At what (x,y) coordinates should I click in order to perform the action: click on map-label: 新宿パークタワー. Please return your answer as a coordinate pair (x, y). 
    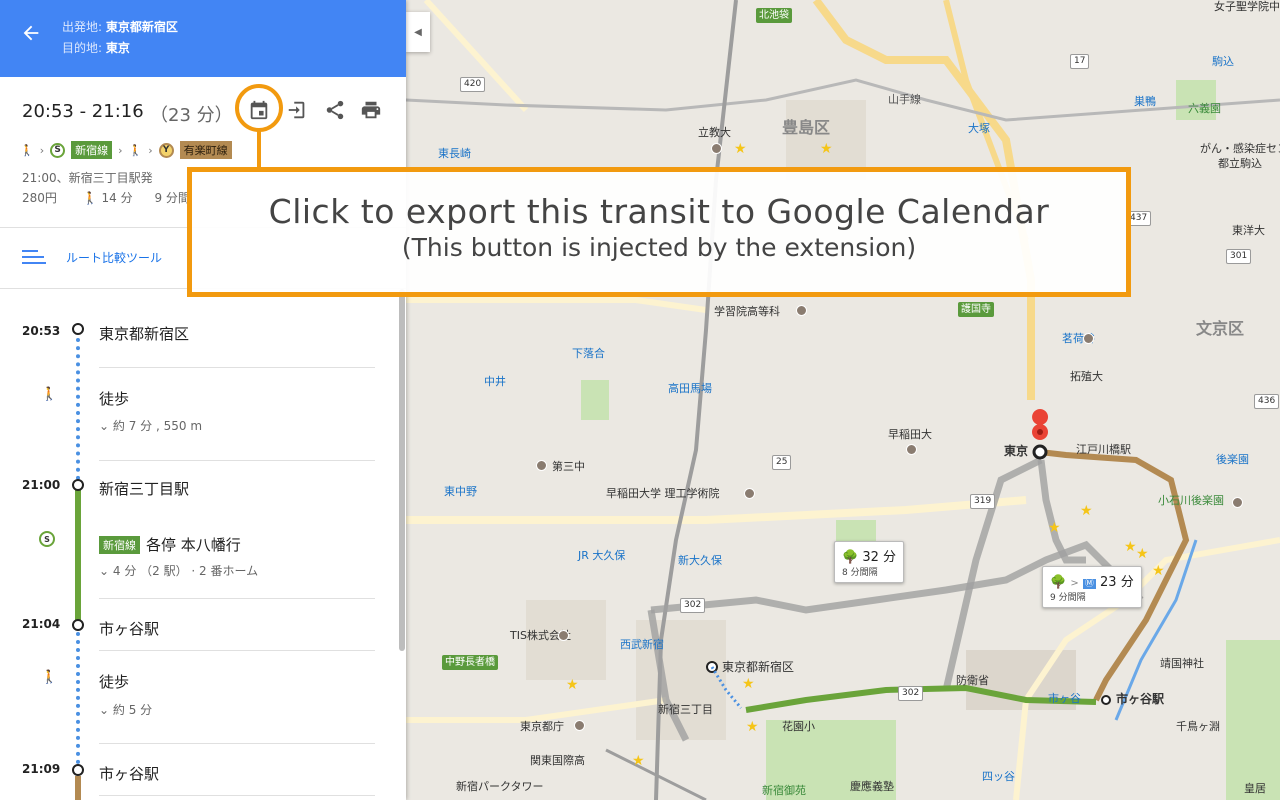
    Looking at the image, I should click on (500, 786).